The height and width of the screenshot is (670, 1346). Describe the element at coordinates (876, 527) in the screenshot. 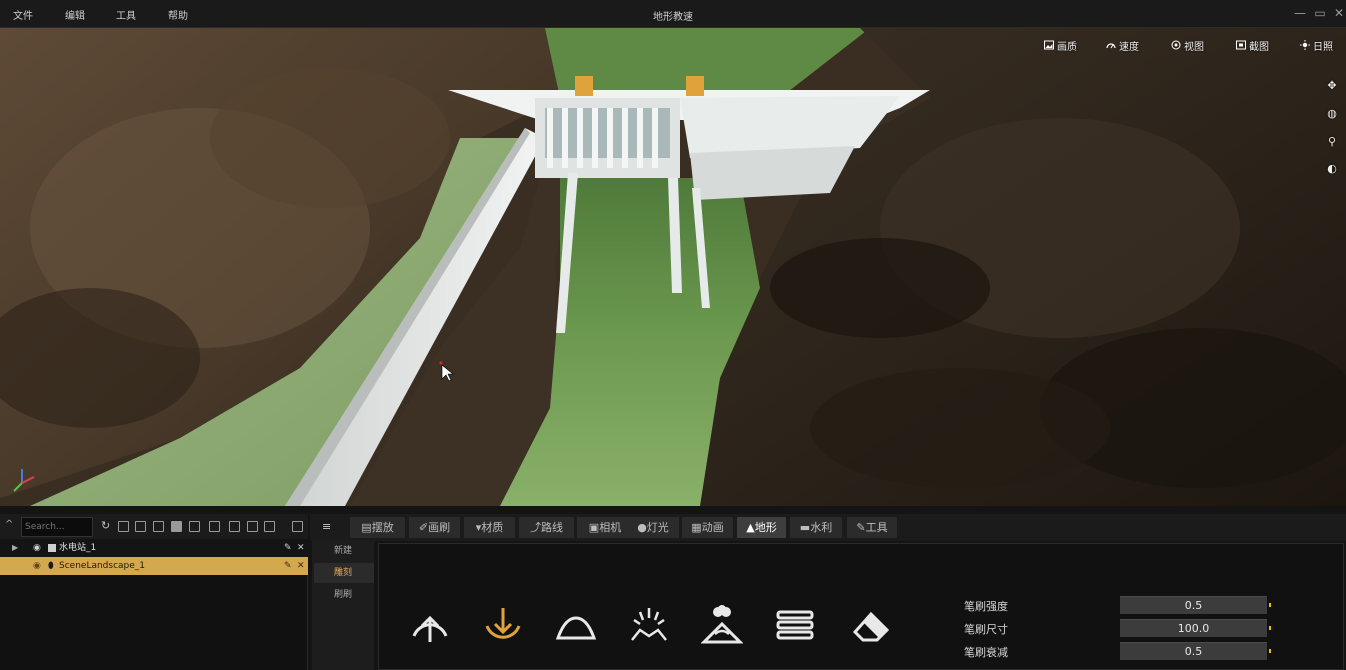

I see `tab-label: 工具` at that location.